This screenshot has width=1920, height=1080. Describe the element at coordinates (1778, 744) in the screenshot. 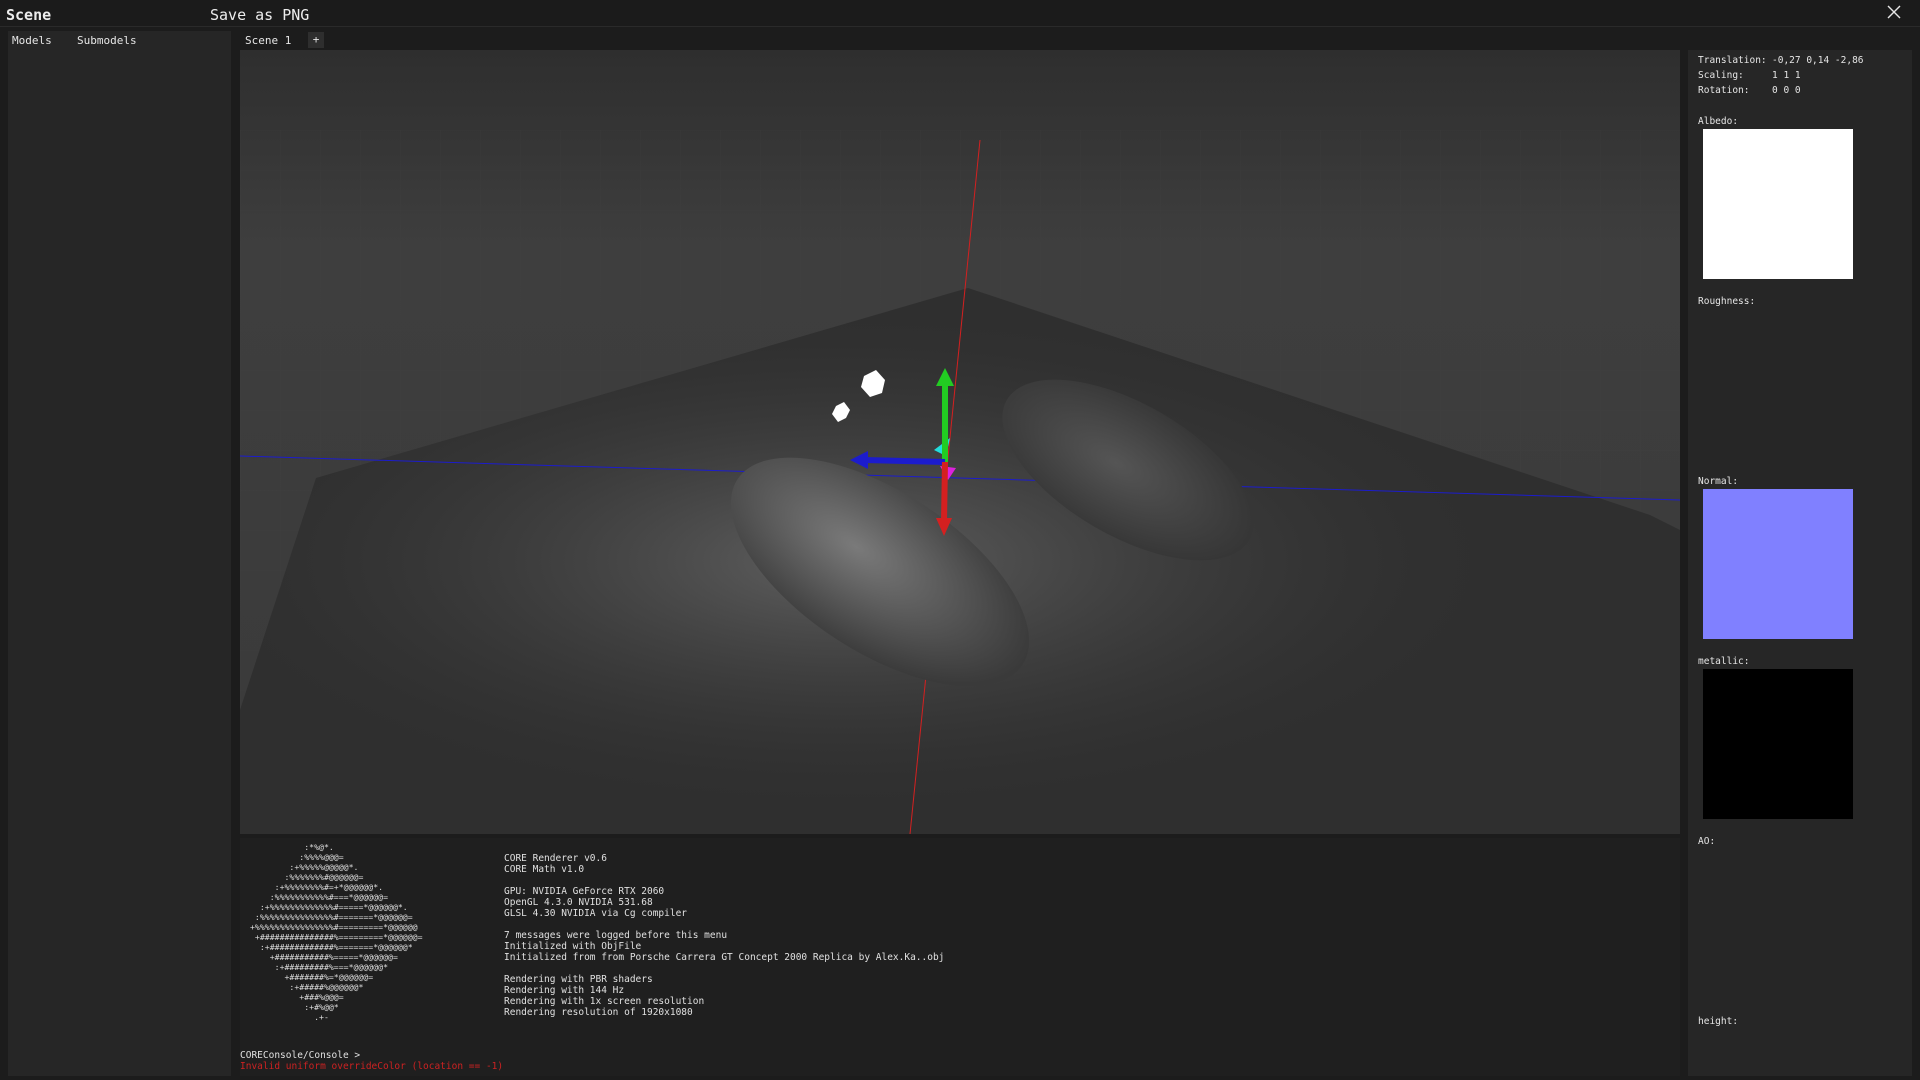

I see `metallic-swatch` at that location.